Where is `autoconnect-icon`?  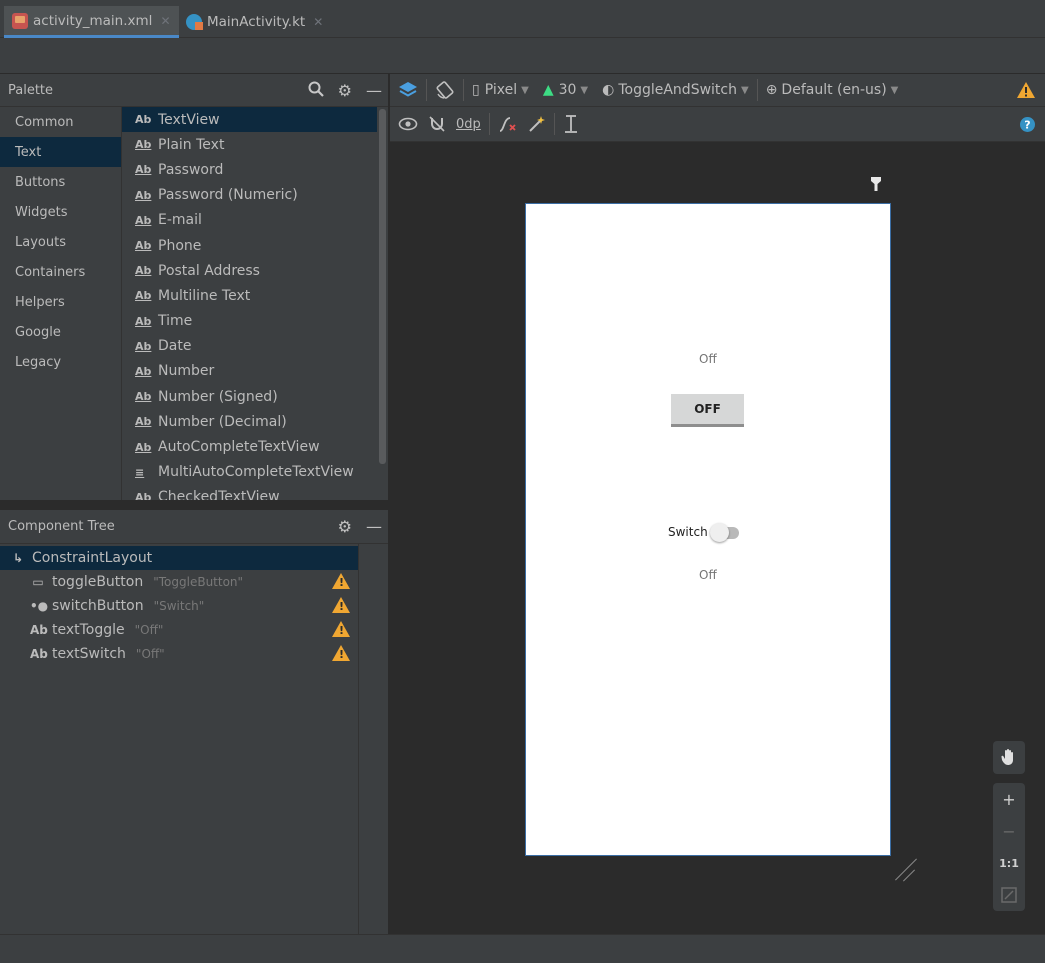 autoconnect-icon is located at coordinates (437, 124).